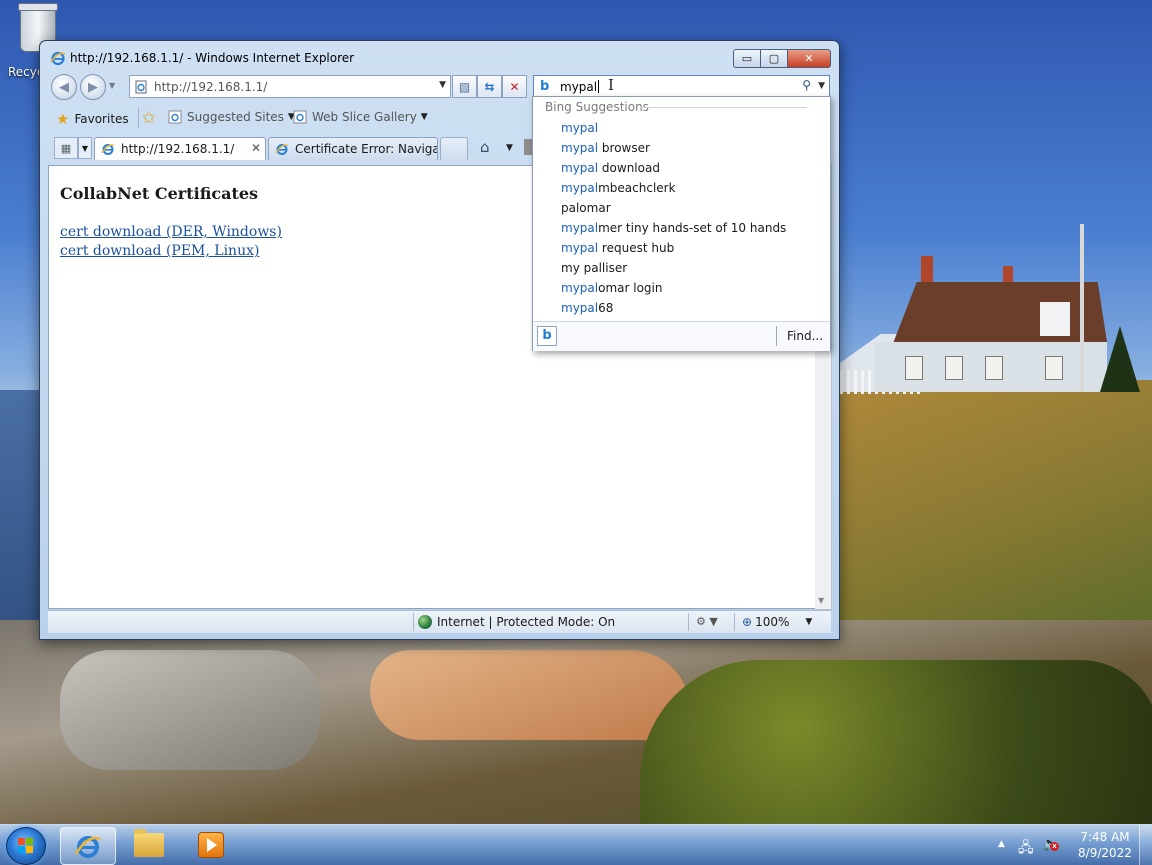  Describe the element at coordinates (747, 58) in the screenshot. I see `minimize-button: ▭` at that location.